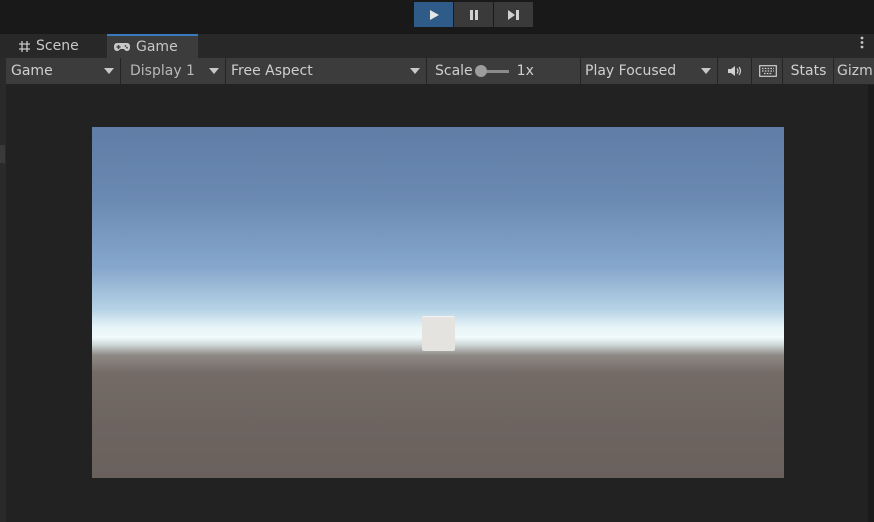  Describe the element at coordinates (122, 47) in the screenshot. I see `gamepad-icon` at that location.